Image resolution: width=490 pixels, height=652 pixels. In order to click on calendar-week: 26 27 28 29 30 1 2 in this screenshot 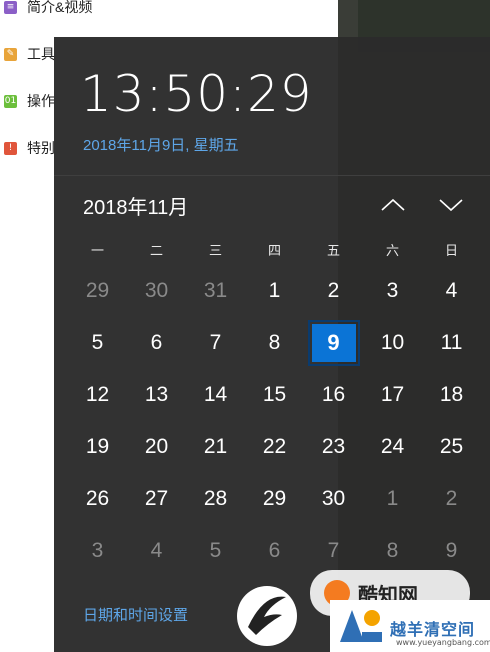, I will do `click(277, 499)`.